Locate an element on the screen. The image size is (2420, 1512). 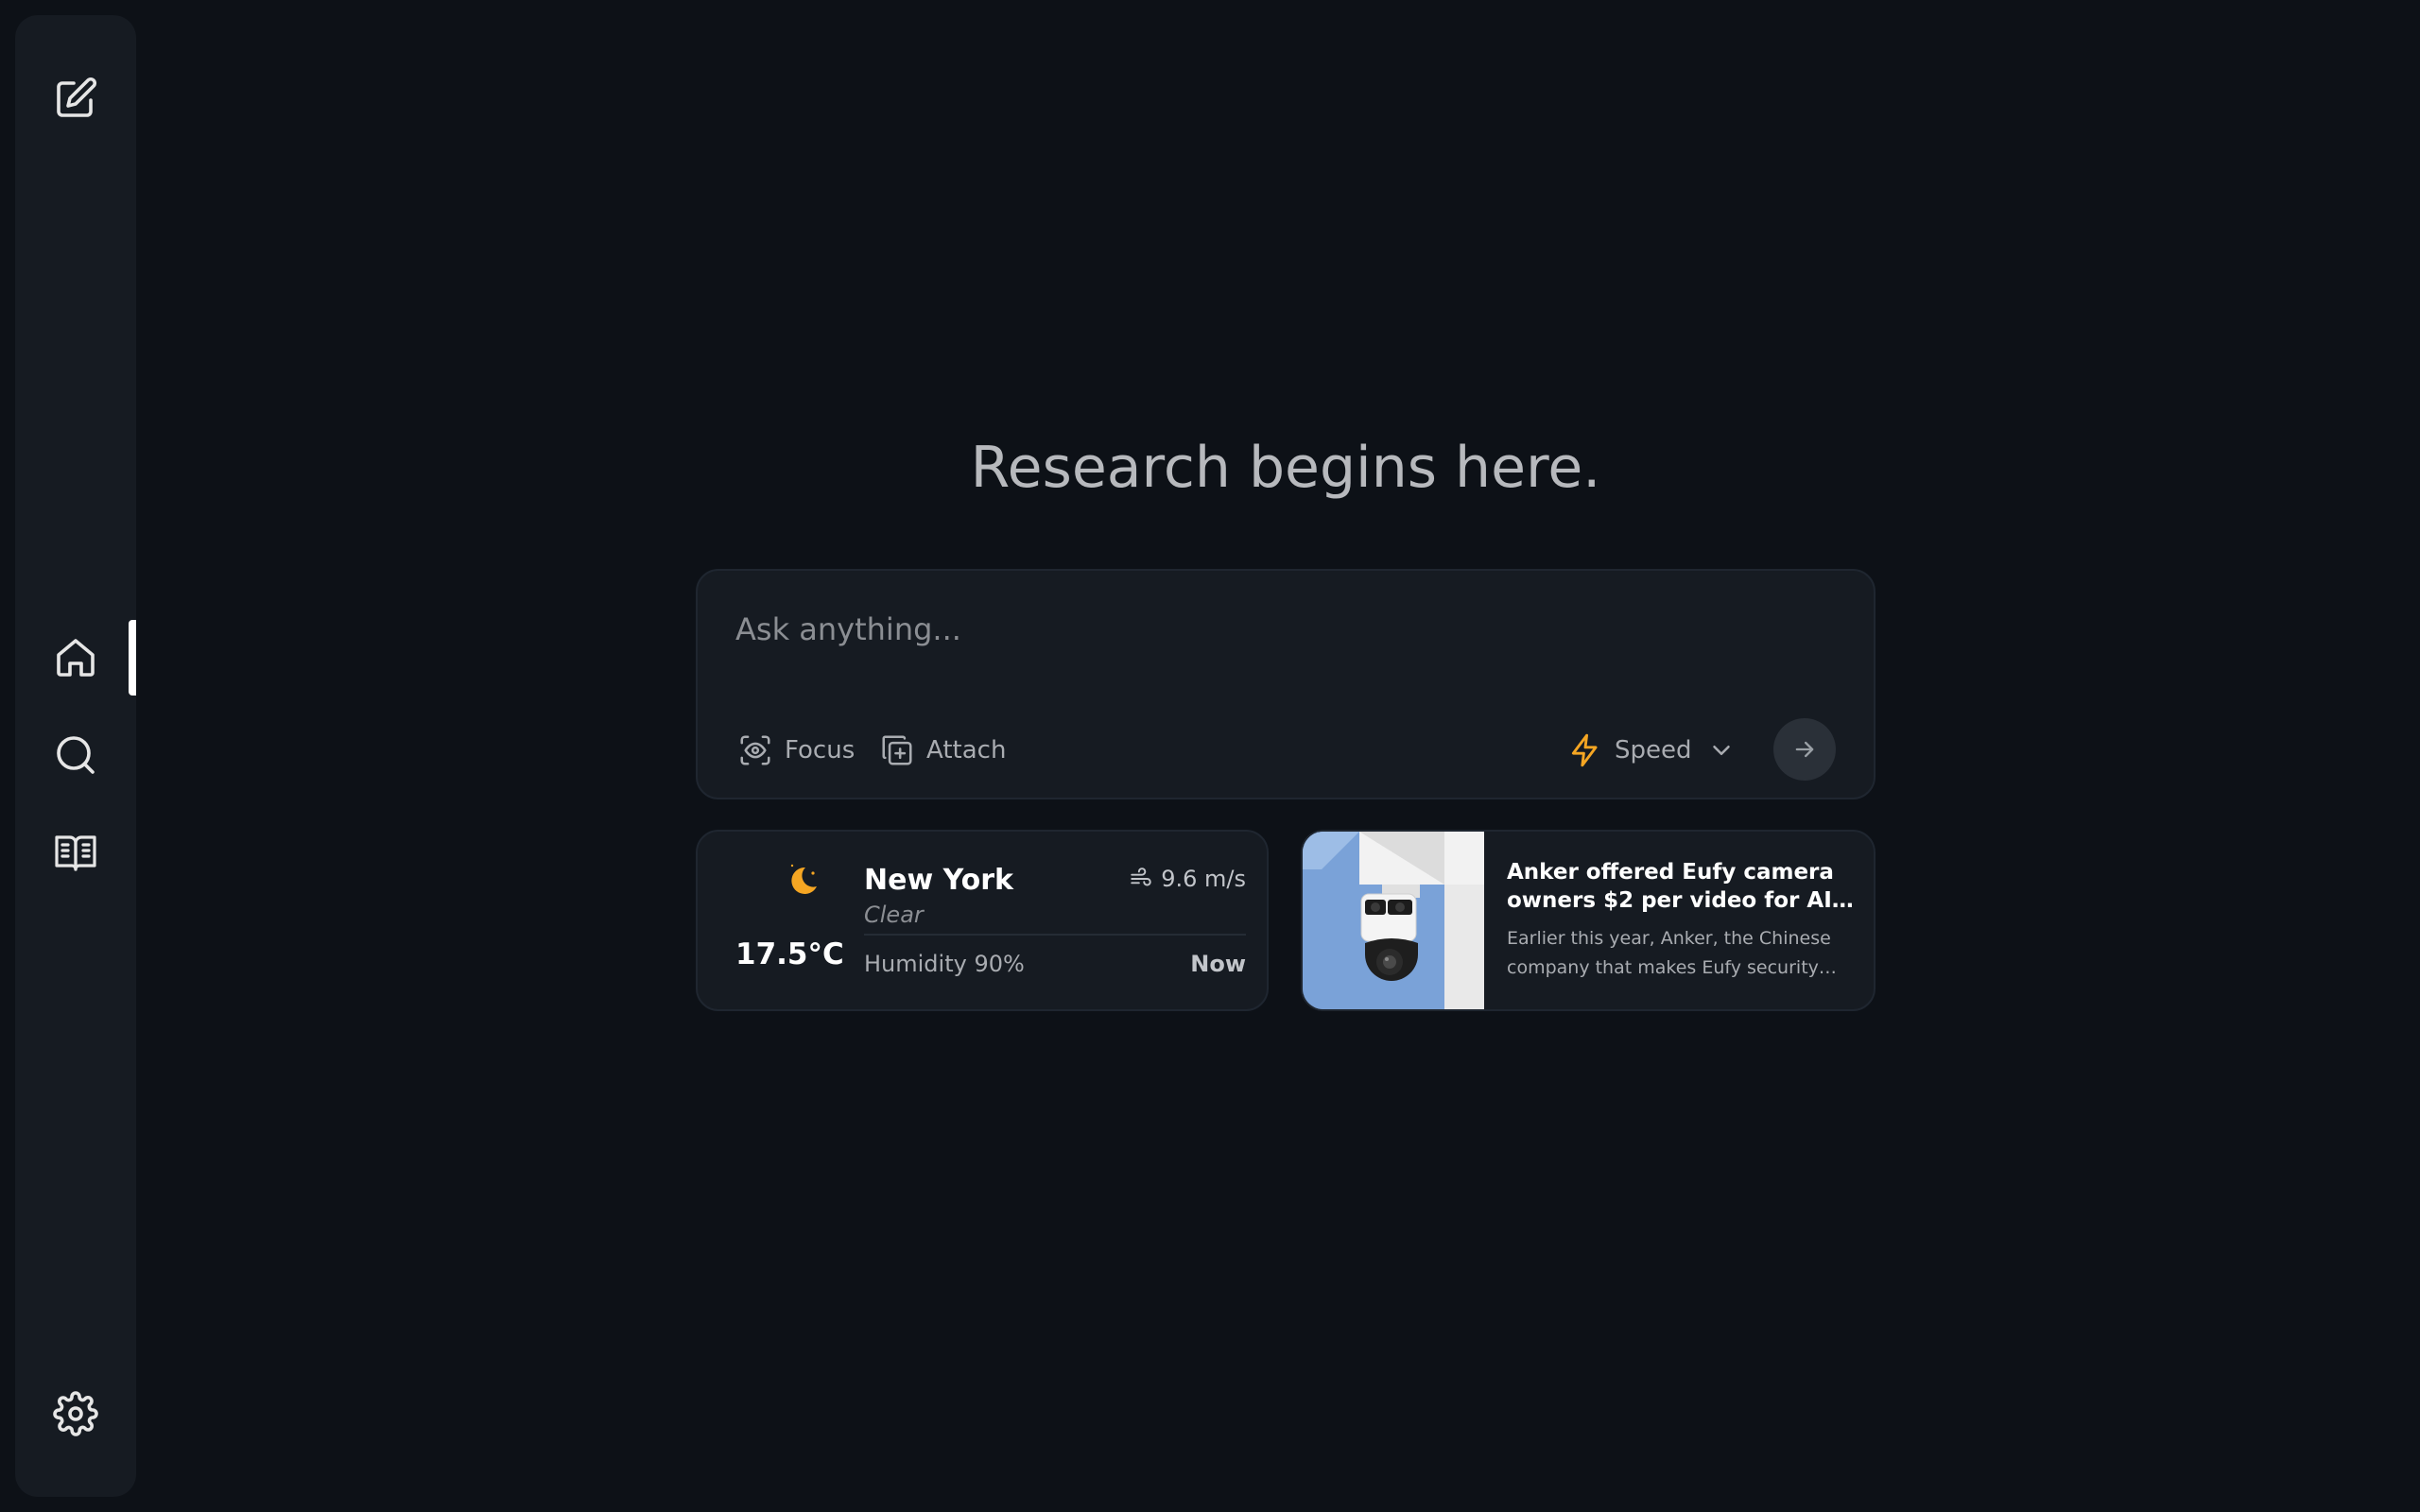
focus-label: Focus is located at coordinates (820, 750).